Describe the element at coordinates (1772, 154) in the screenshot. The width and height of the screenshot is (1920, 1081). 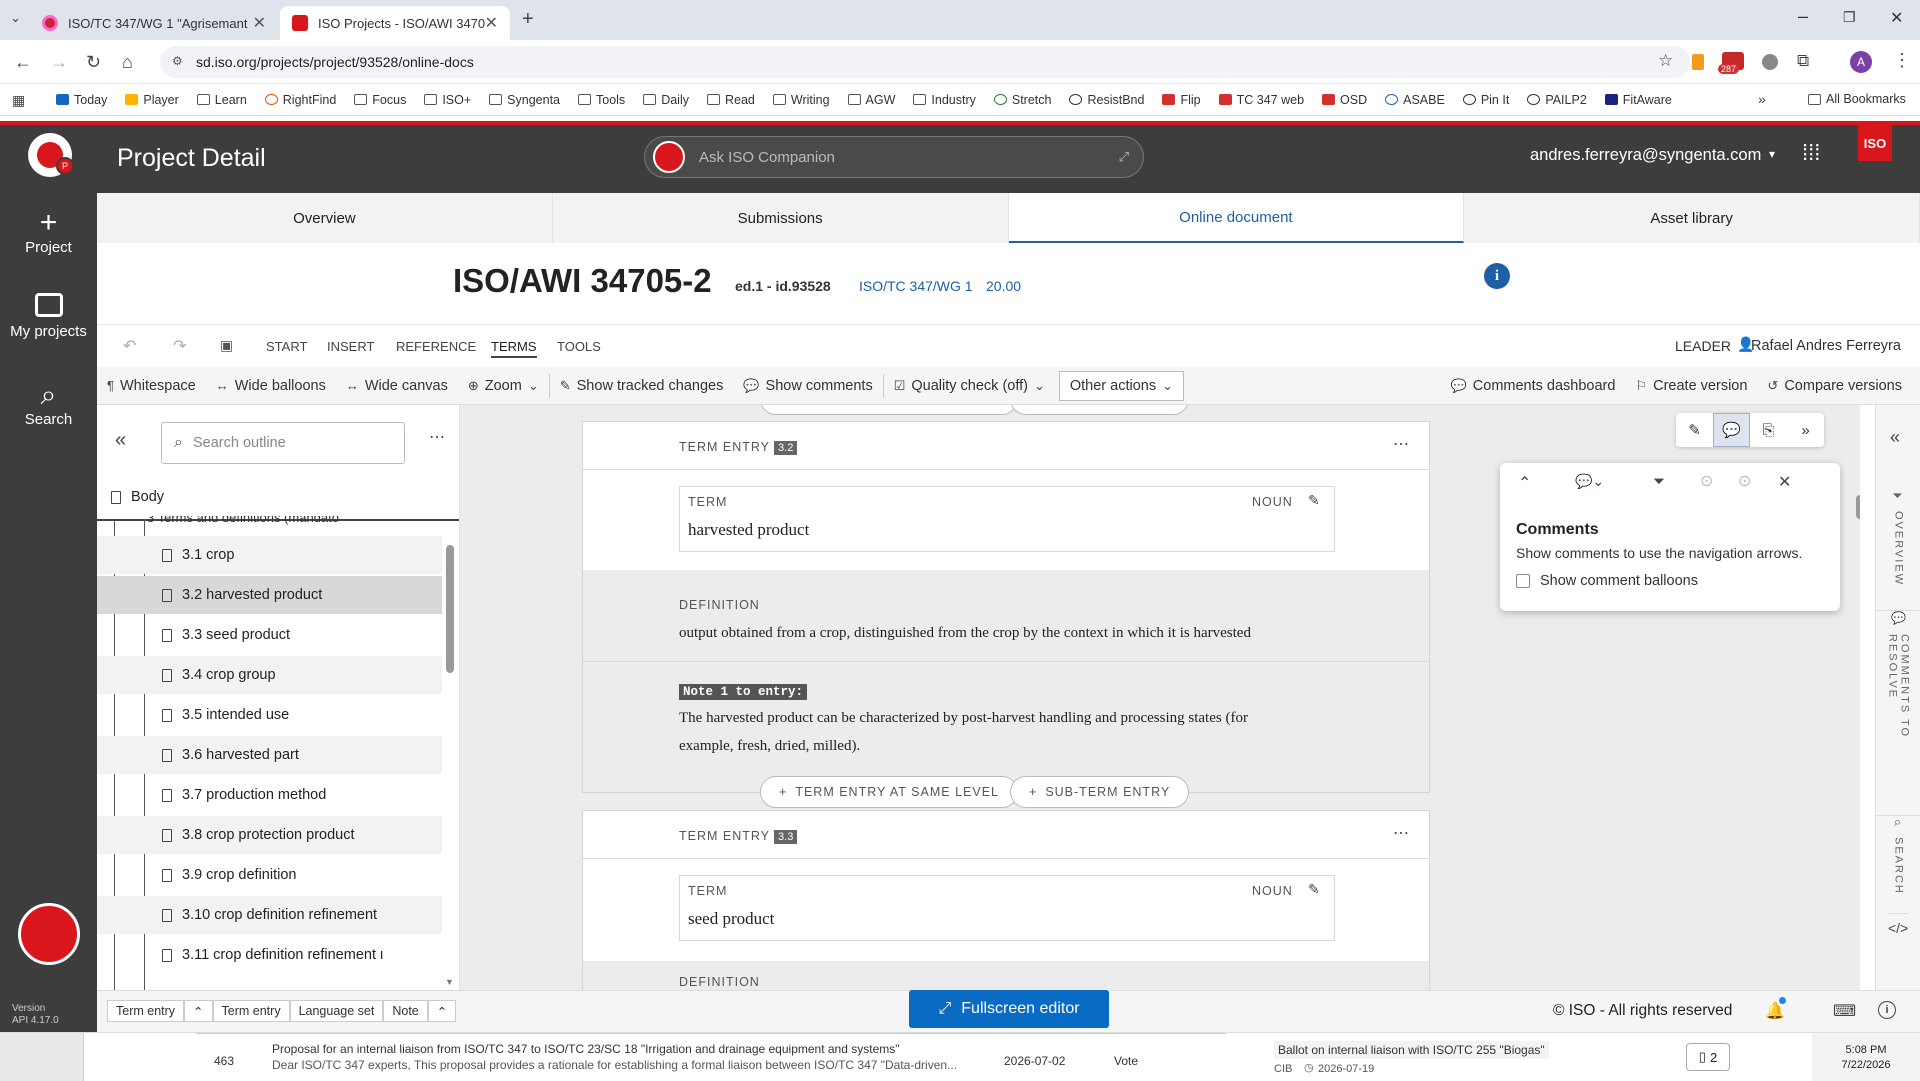
I see `user-menu-chevron-icon: ▾` at that location.